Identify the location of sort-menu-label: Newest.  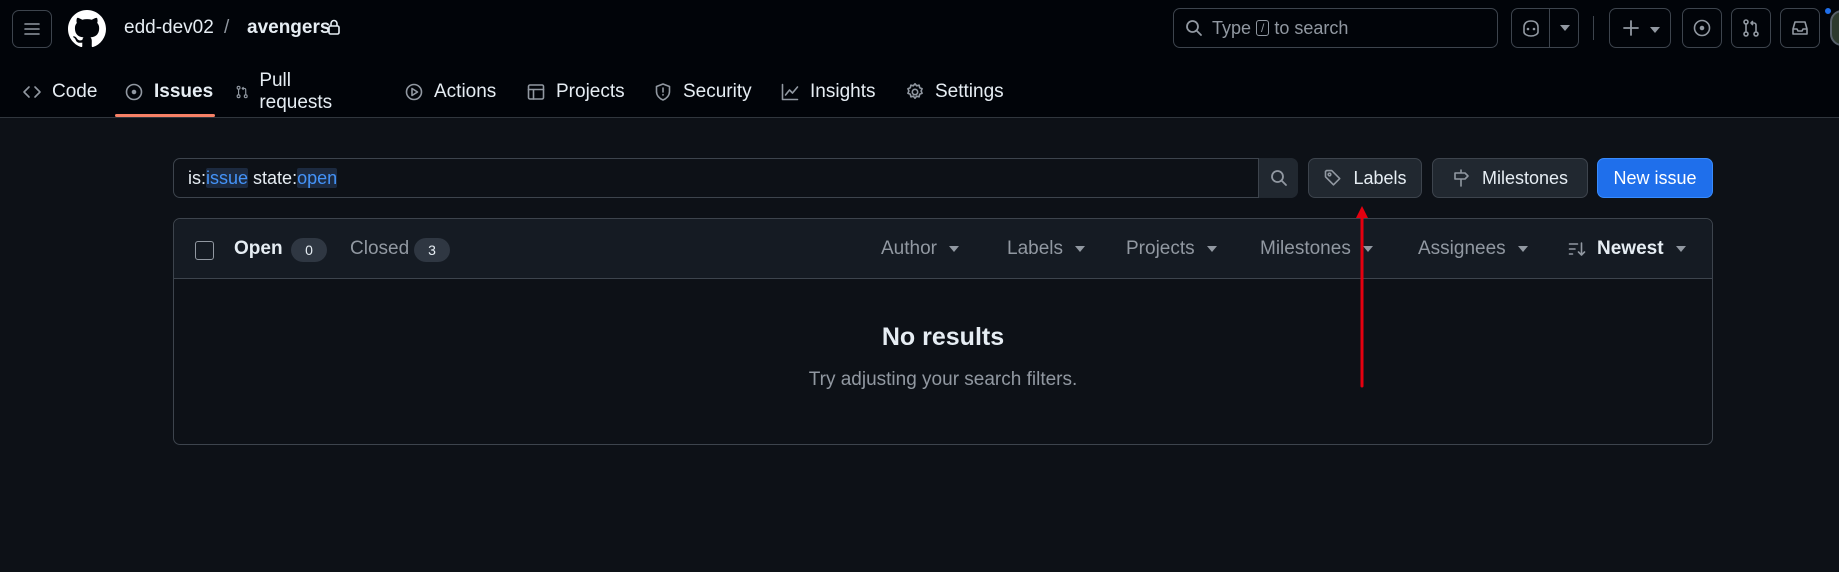
(1630, 248).